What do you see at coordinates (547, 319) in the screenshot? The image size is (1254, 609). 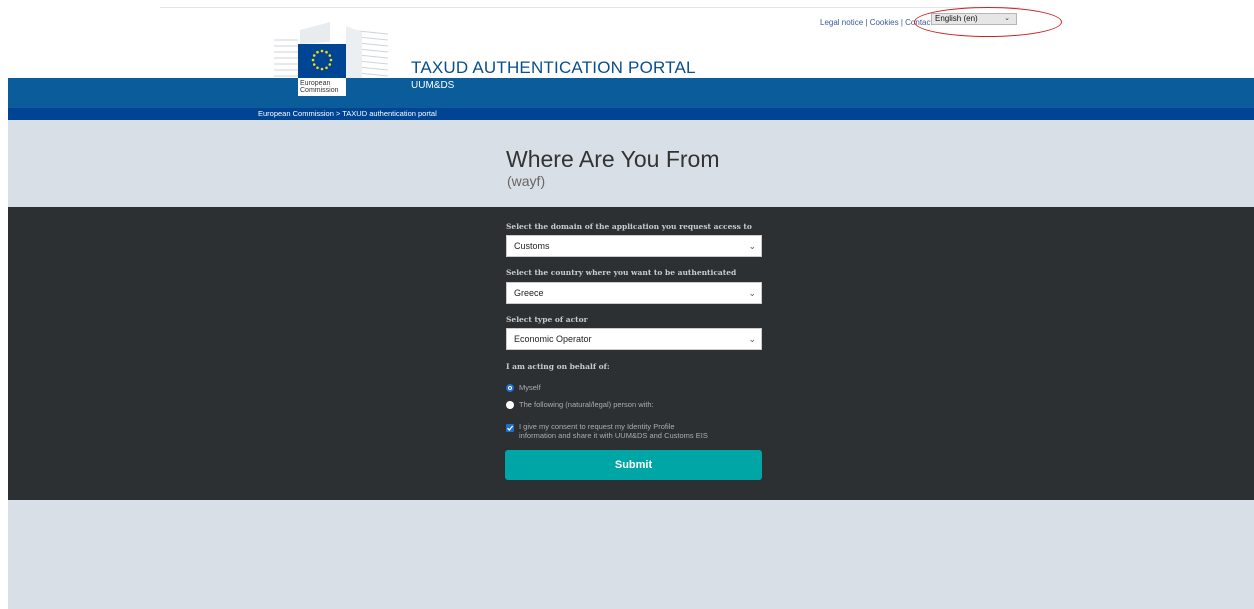 I see `actor-label: Select type of actor` at bounding box center [547, 319].